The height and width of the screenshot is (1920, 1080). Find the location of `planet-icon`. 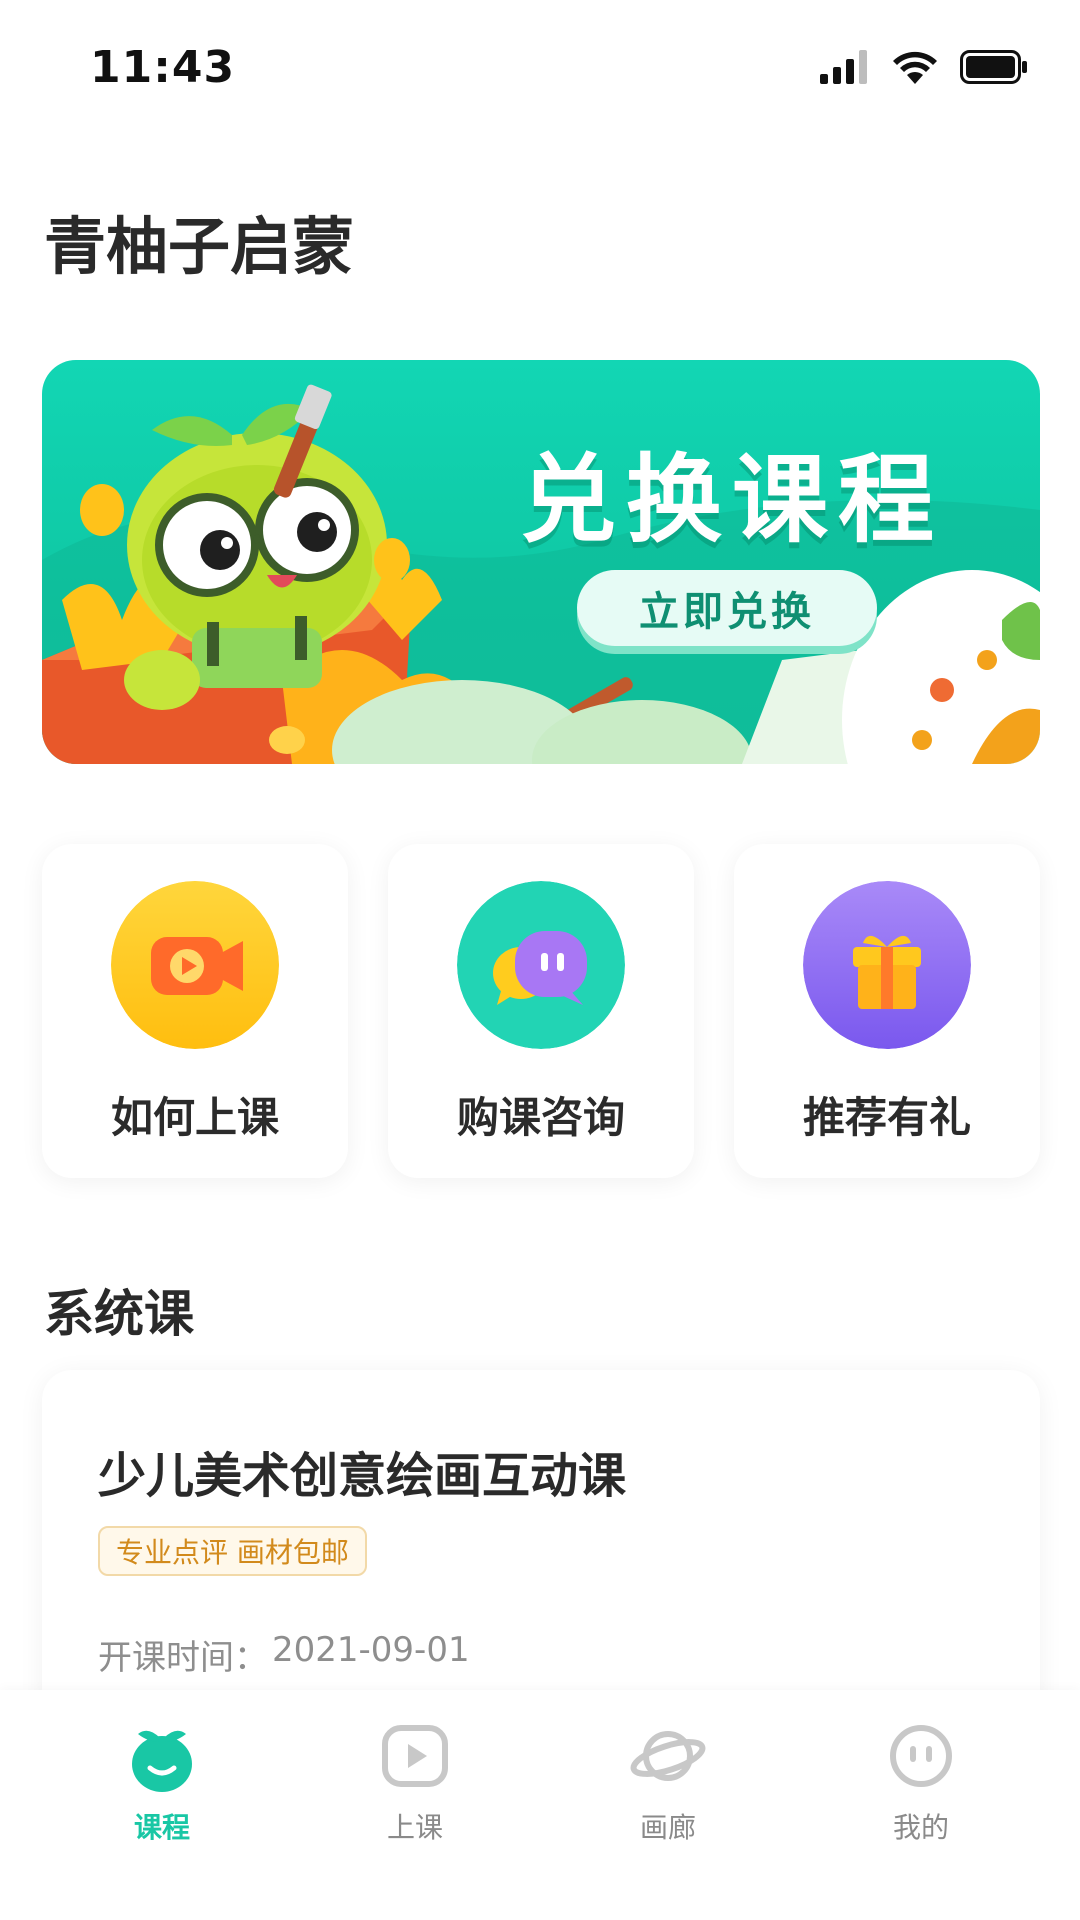

planet-icon is located at coordinates (668, 1756).